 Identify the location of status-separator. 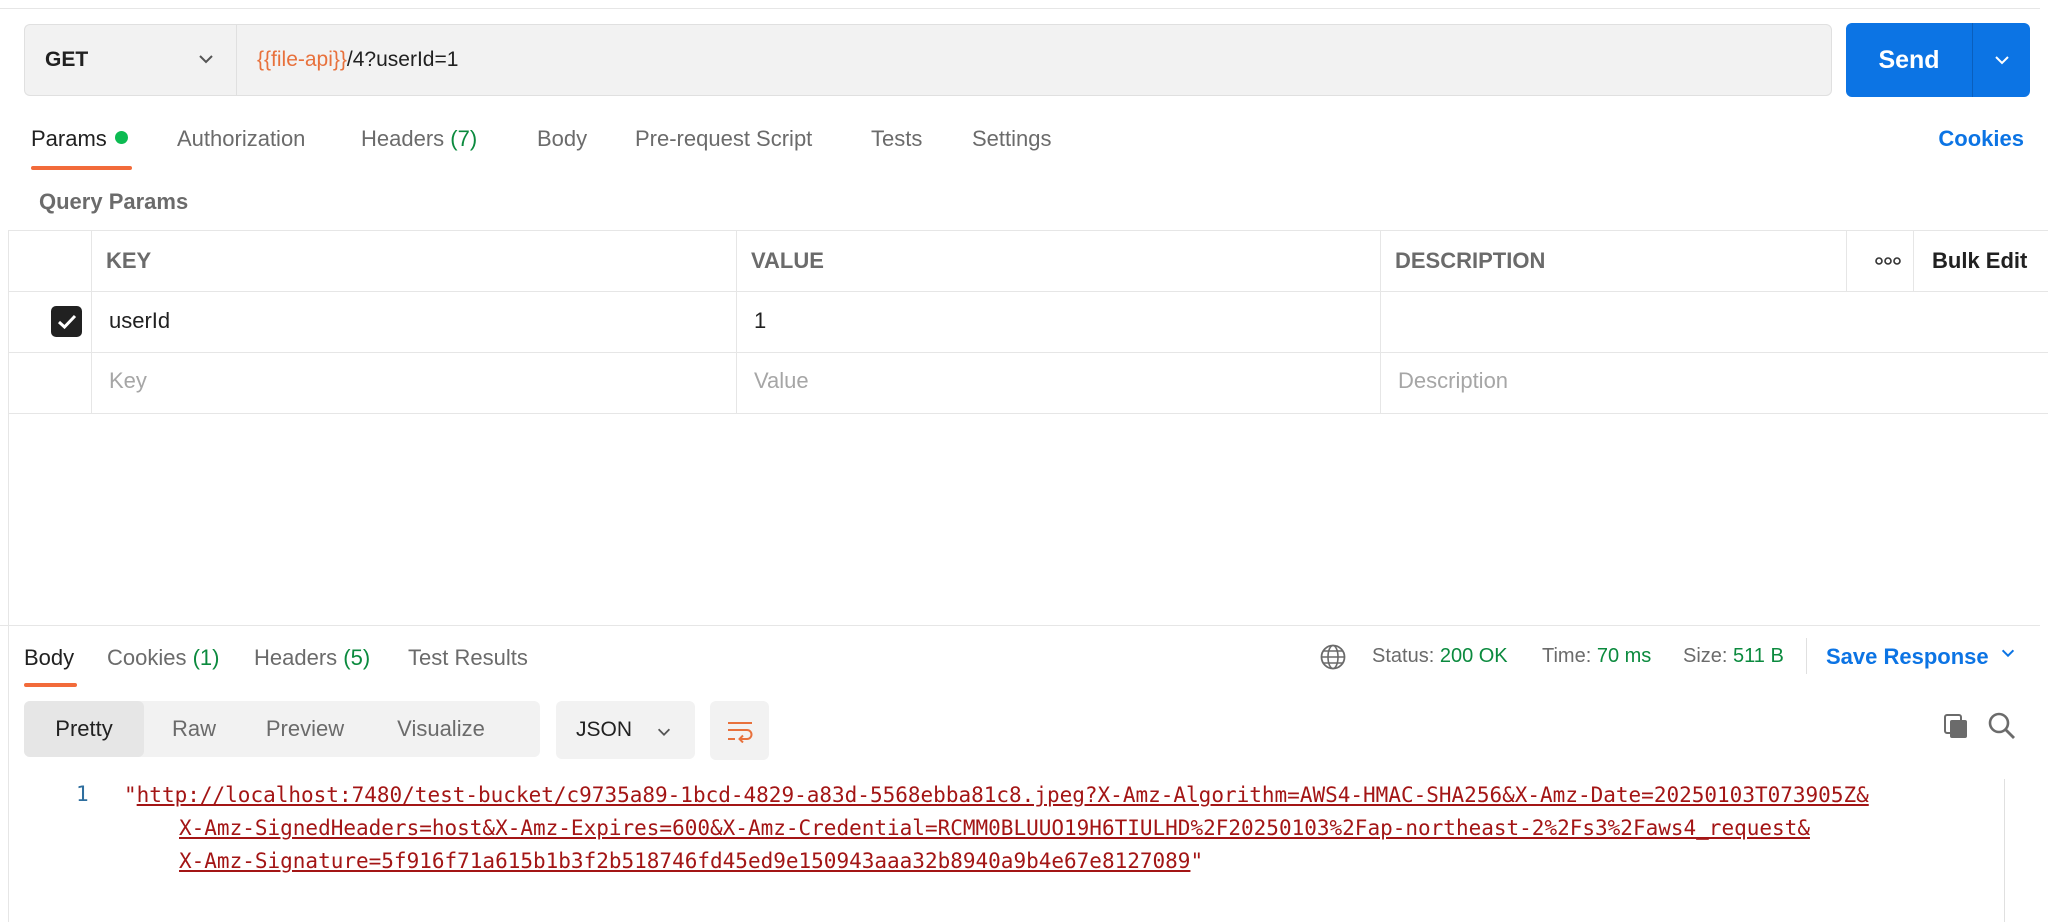
(1806, 656).